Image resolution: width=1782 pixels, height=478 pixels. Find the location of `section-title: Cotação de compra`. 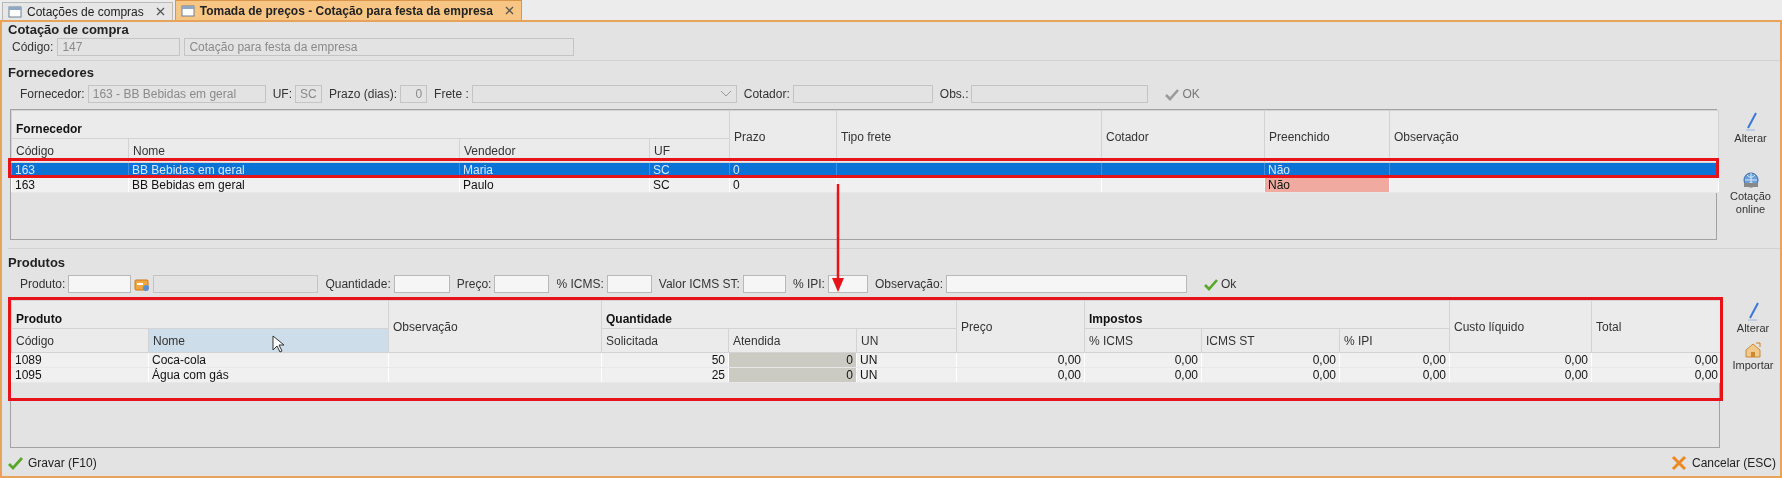

section-title: Cotação de compra is located at coordinates (69, 29).